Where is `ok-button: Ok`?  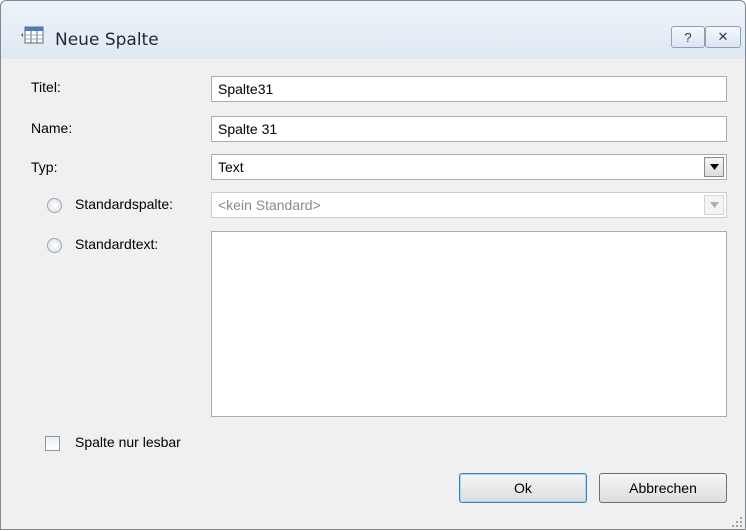 ok-button: Ok is located at coordinates (523, 488).